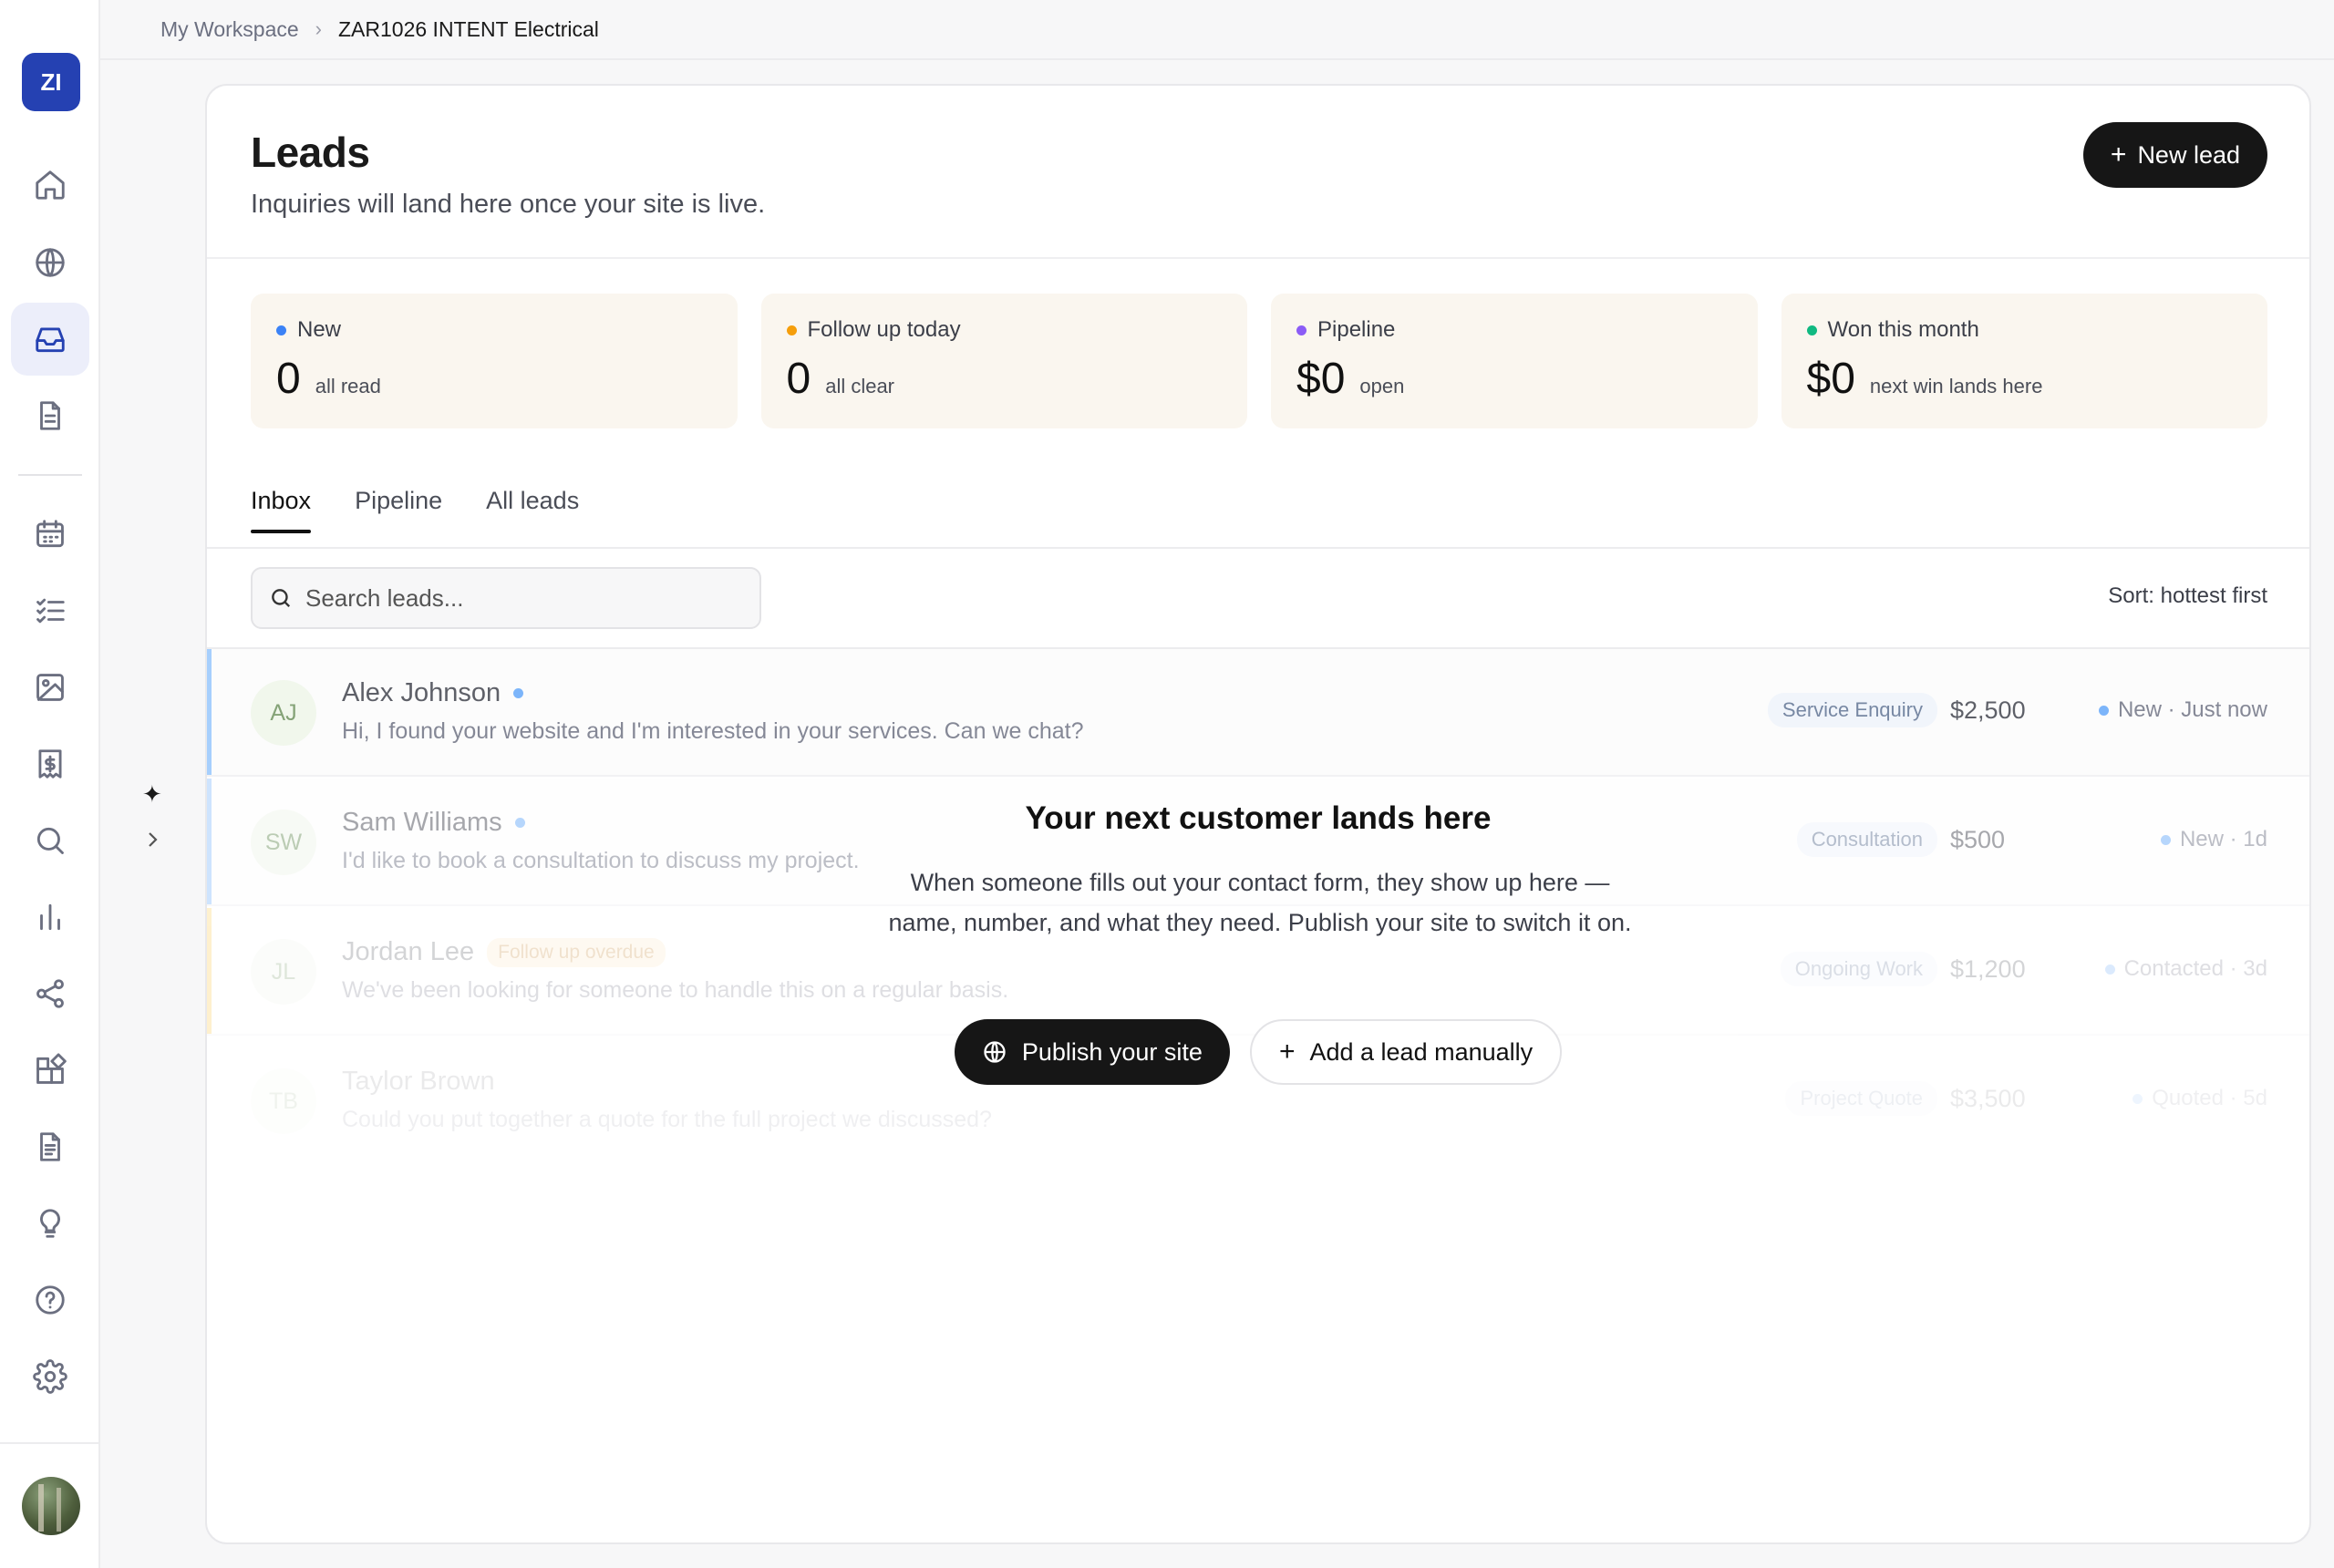 This screenshot has height=1568, width=2334. Describe the element at coordinates (50, 917) in the screenshot. I see `sidebar-item-analytics` at that location.